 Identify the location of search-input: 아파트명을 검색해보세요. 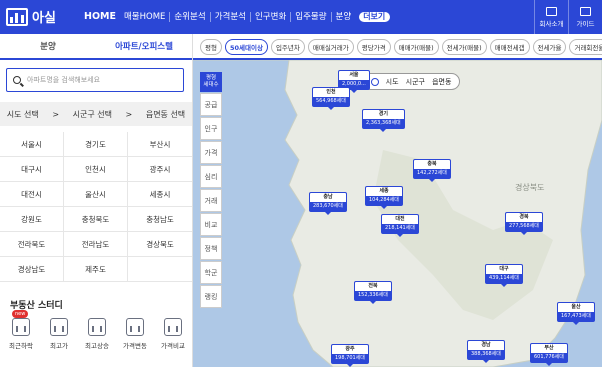
(95, 80).